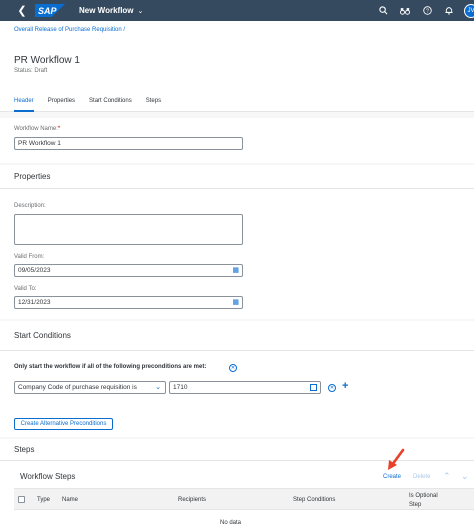 This screenshot has height=530, width=474. What do you see at coordinates (34, 270) in the screenshot?
I see `valid-from-value: 09/05/2023` at bounding box center [34, 270].